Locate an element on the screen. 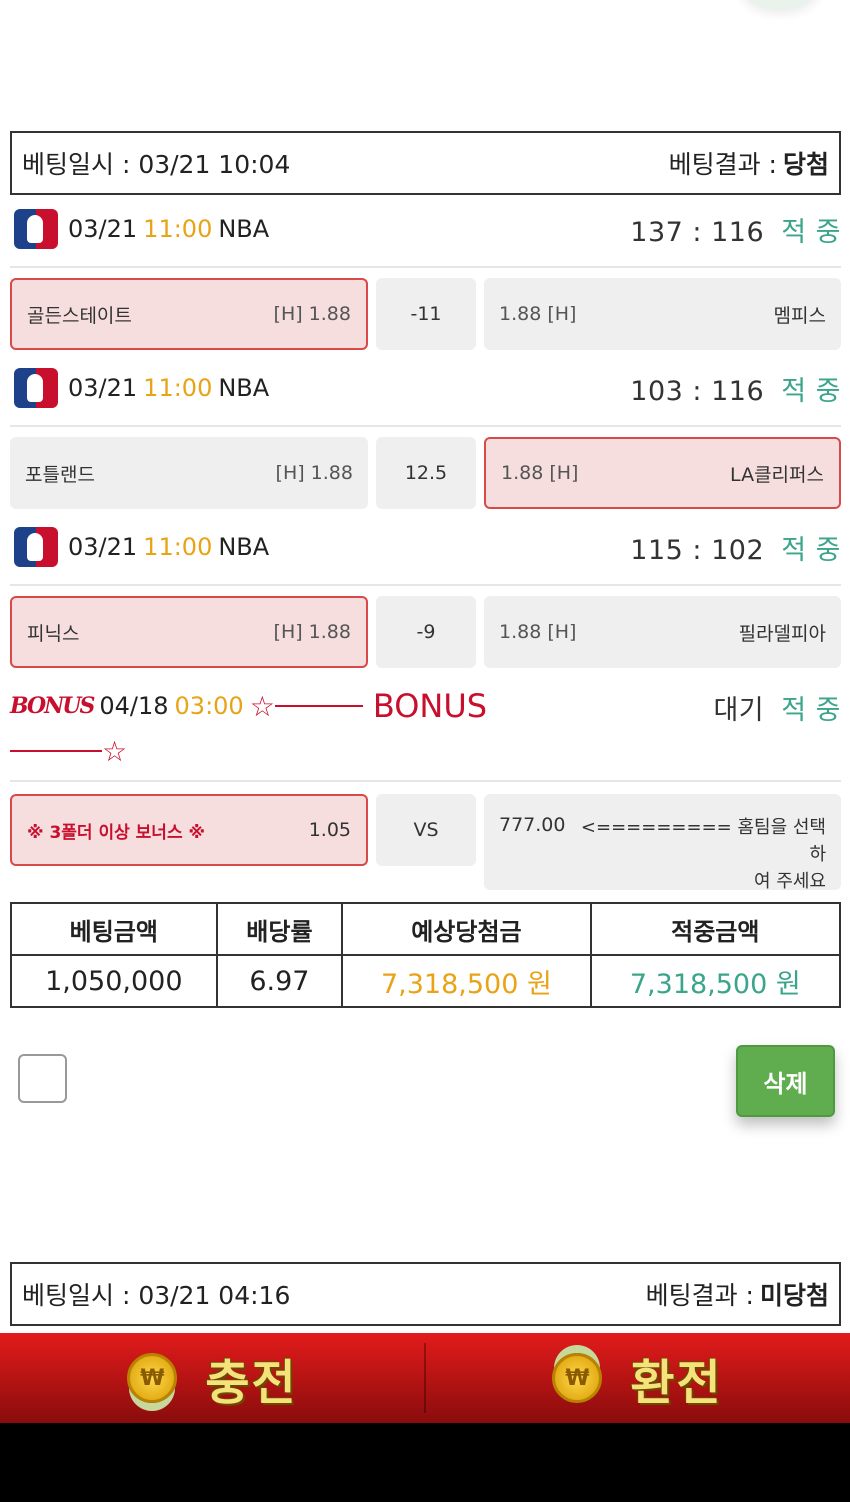  bet-header: 베팅일시 : 03/21 04:16 베팅결과 : 미당첨 is located at coordinates (425, 1294).